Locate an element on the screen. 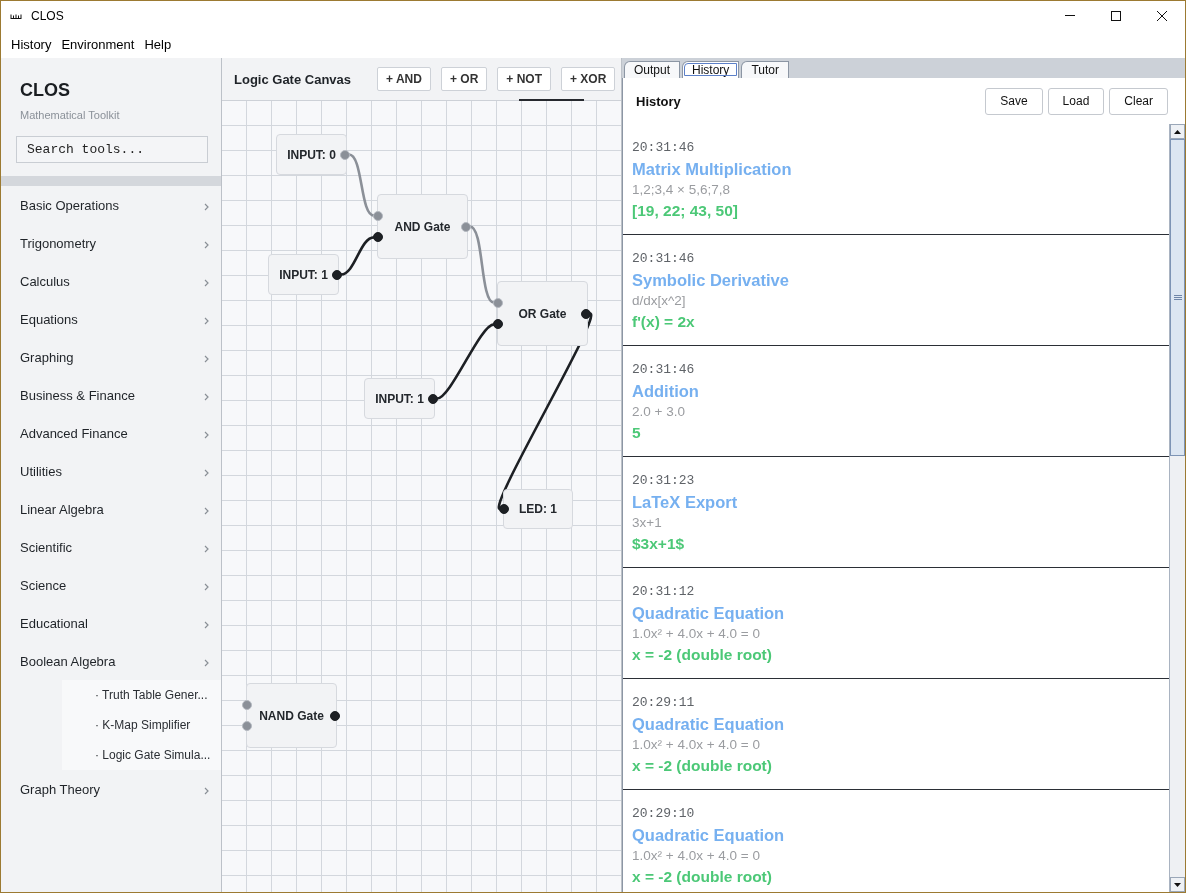 This screenshot has height=893, width=1186. sidebar-item: Calculus is located at coordinates (111, 281).